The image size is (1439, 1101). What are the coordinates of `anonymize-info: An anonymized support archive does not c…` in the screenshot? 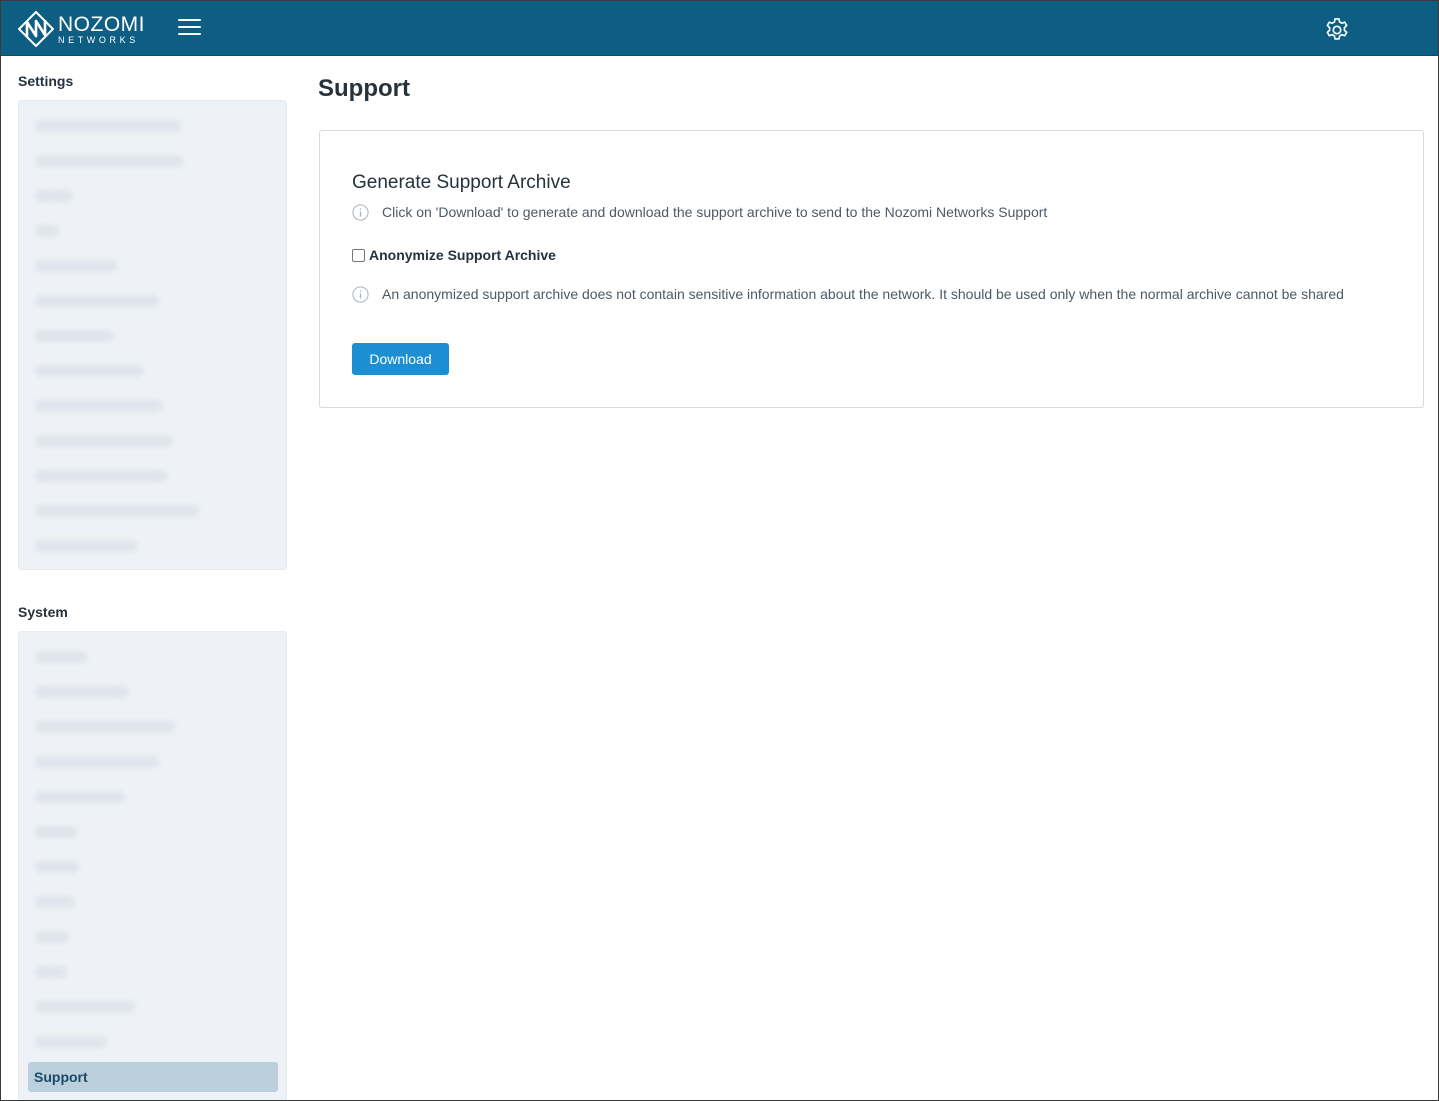 It's located at (872, 294).